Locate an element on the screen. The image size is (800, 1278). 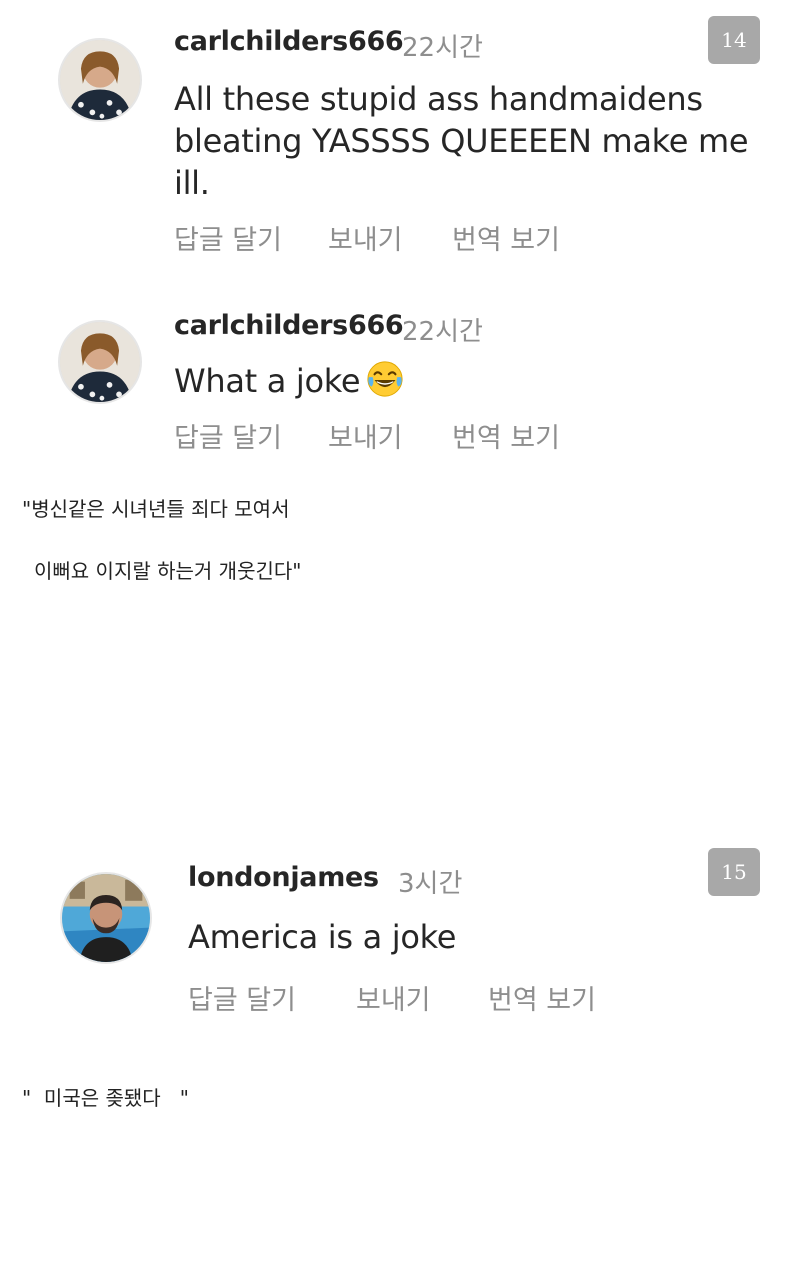
comment-text-content: What a joke is located at coordinates (267, 381).